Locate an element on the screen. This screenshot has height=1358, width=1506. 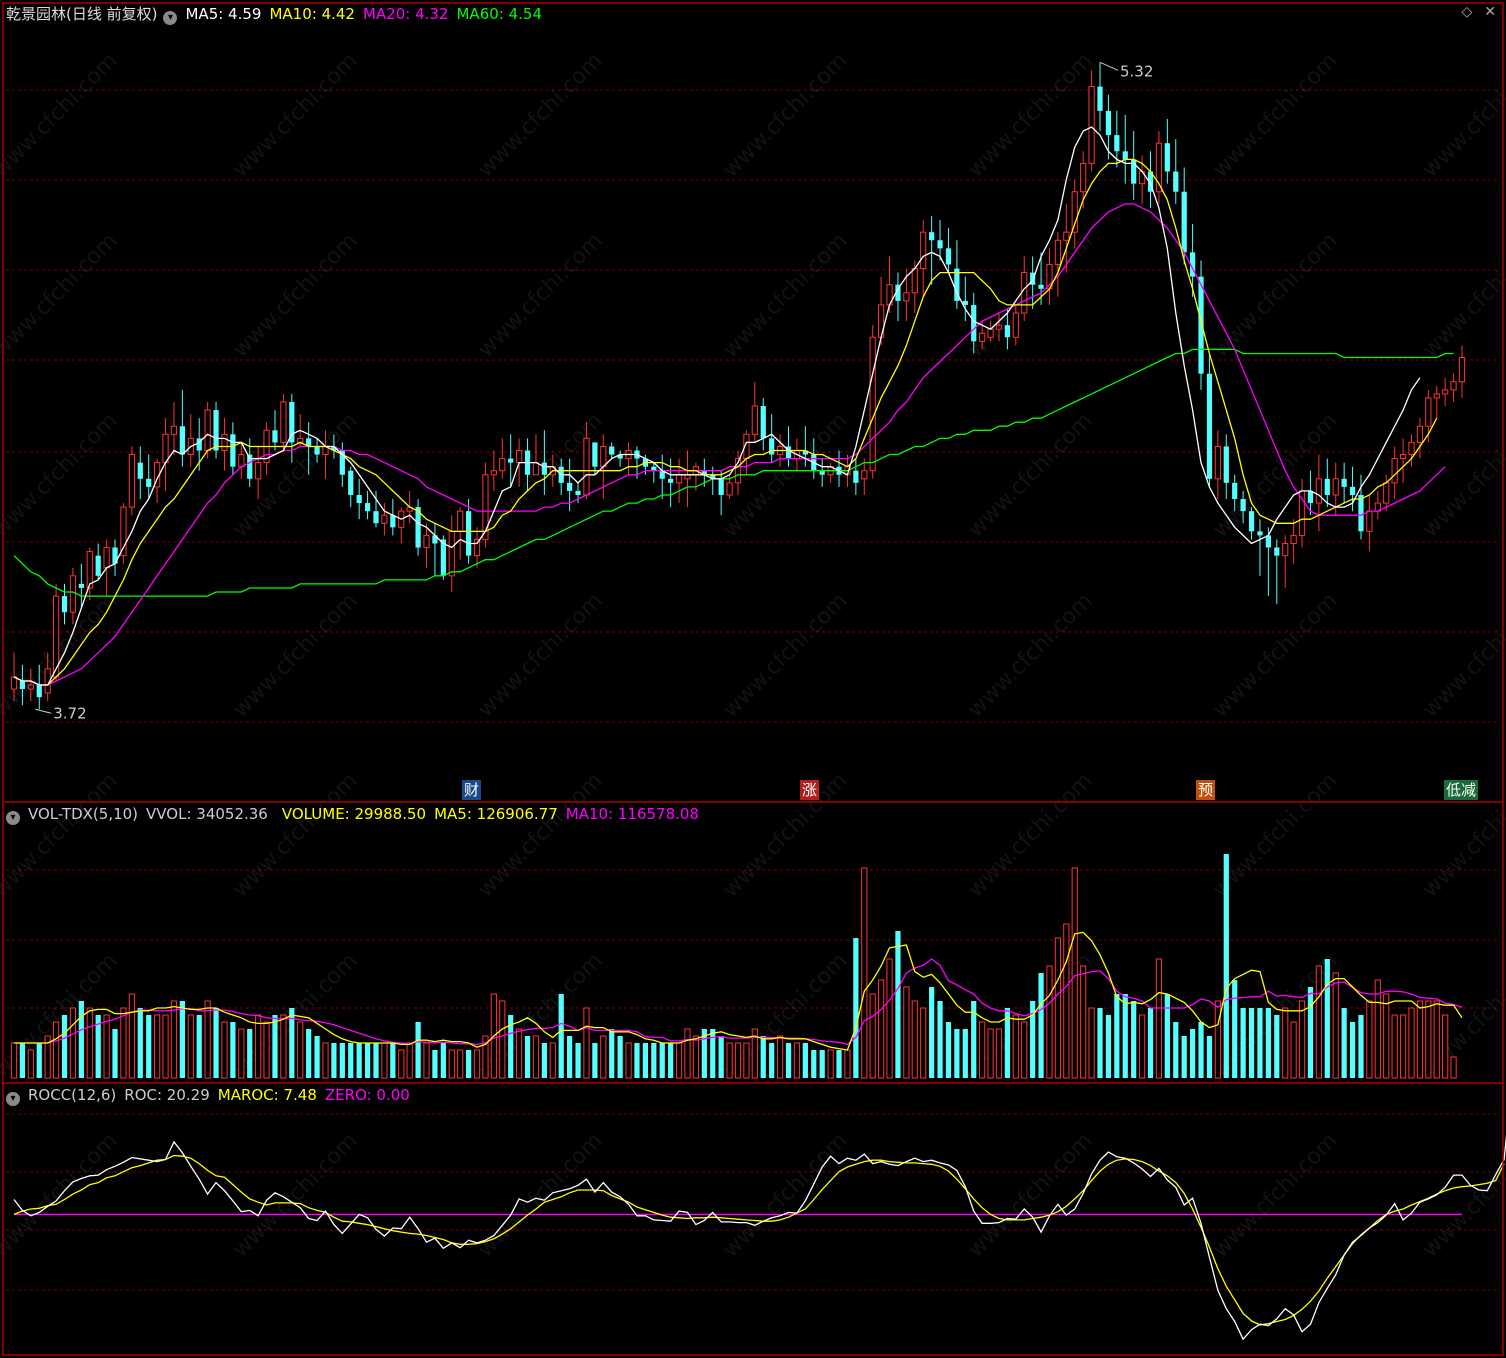
window-controls: ◇ ✕ is located at coordinates (1472, 12).